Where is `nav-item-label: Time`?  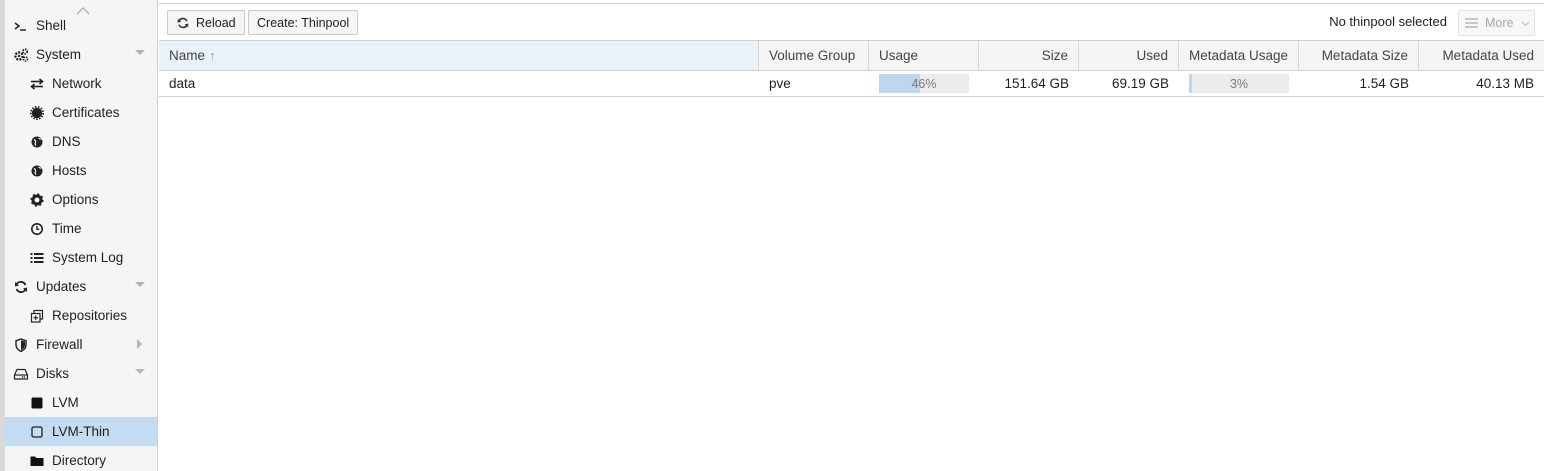 nav-item-label: Time is located at coordinates (67, 228).